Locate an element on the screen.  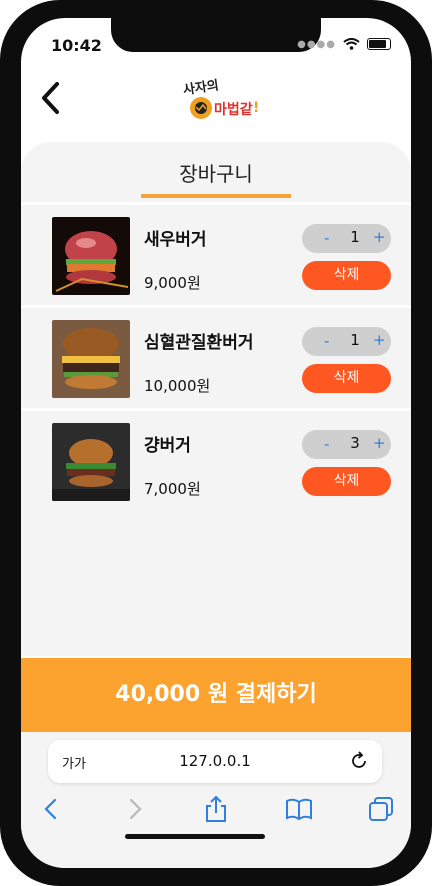
browser-bar: 가가 127.0.0.1 is located at coordinates (216, 800).